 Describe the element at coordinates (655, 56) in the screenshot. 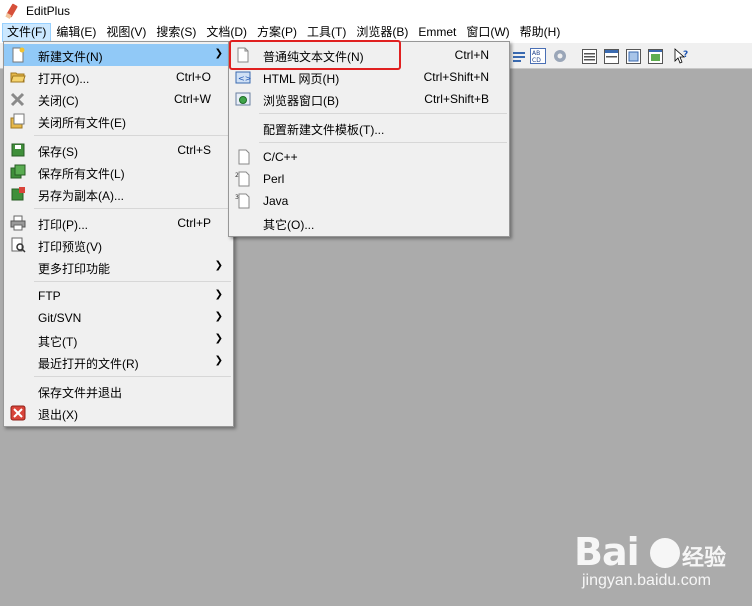

I see `image-window-icon` at that location.